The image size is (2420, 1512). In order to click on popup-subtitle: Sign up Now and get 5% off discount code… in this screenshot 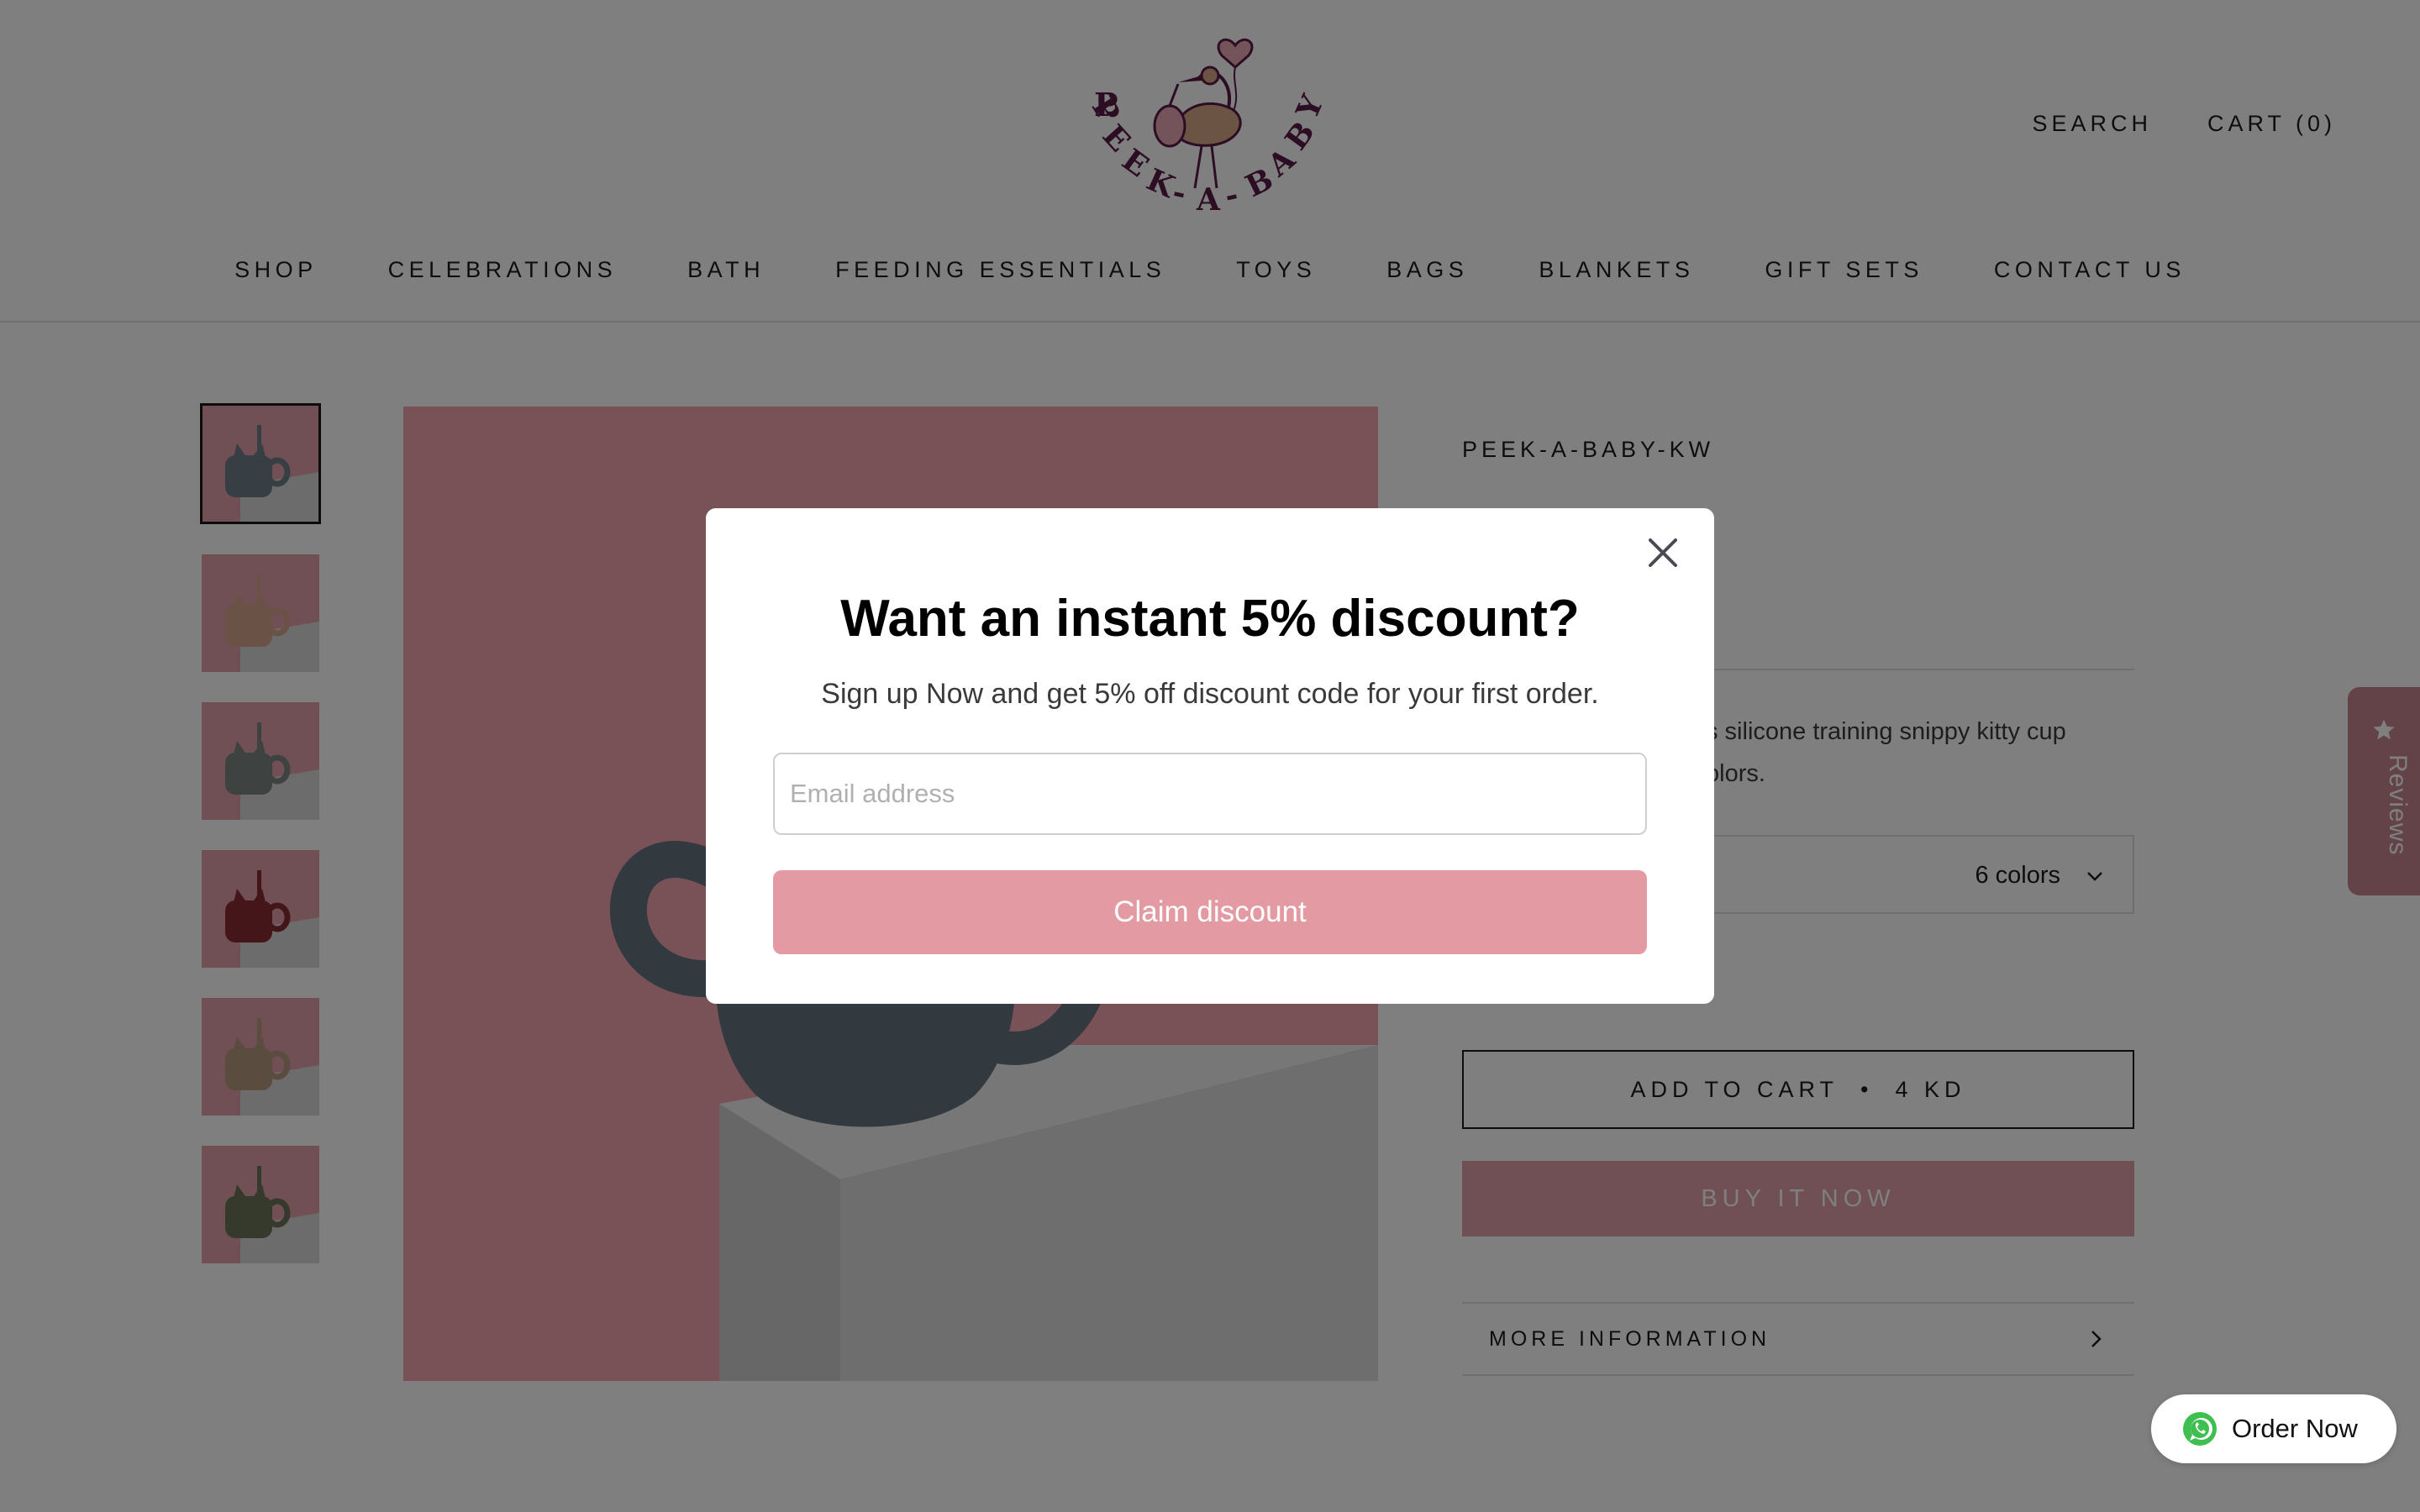, I will do `click(1210, 694)`.